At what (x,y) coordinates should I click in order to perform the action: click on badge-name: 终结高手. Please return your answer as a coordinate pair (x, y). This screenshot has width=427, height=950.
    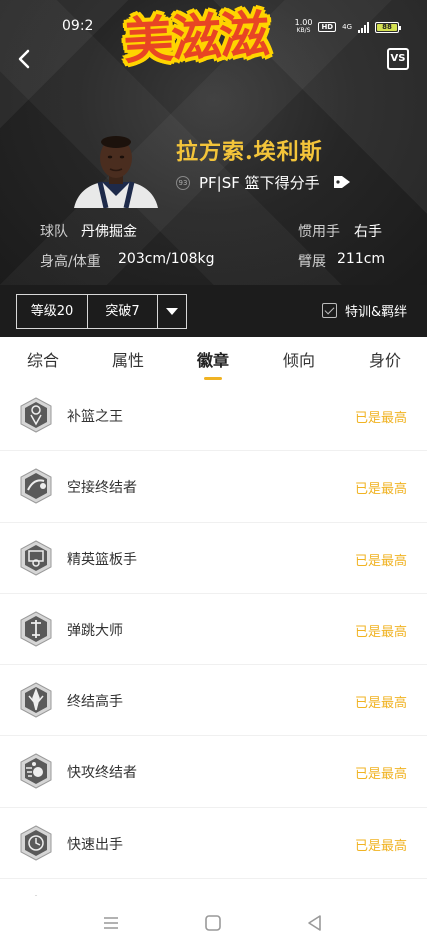
    Looking at the image, I should click on (95, 702).